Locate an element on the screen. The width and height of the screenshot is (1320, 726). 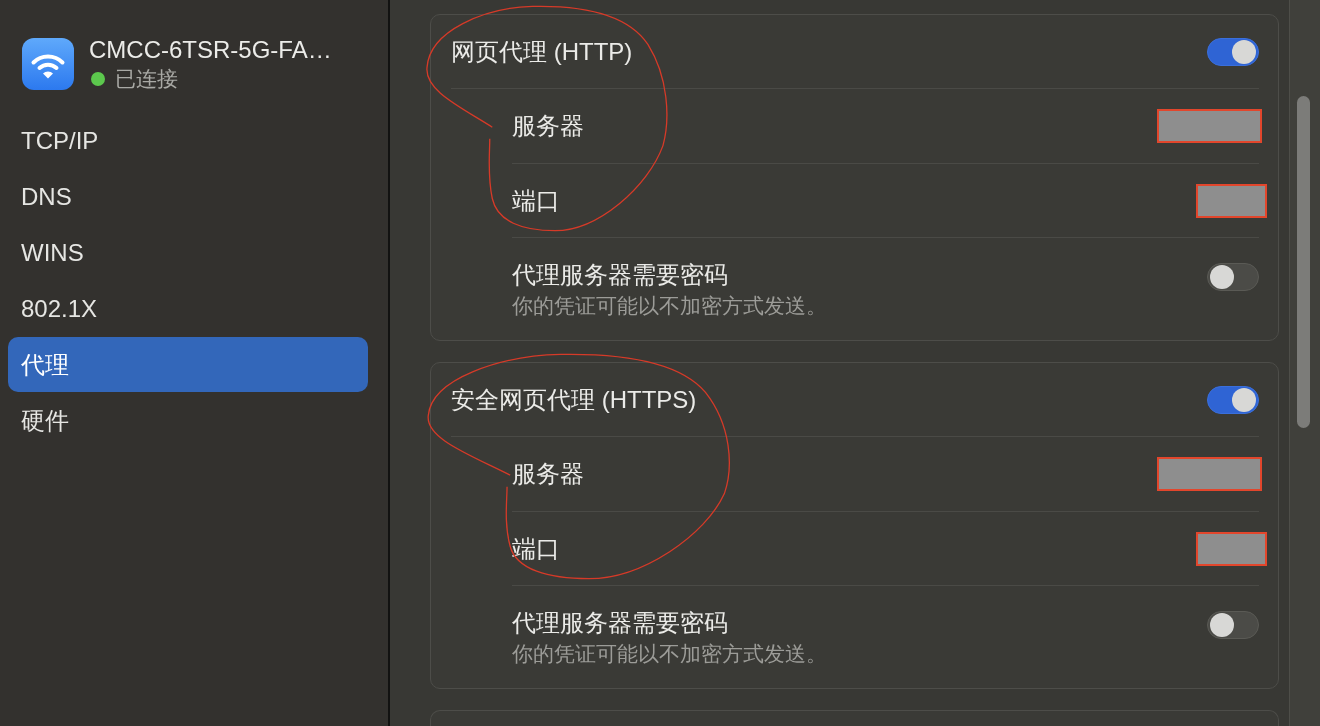
sidebar-item: TCP/IP is located at coordinates (188, 140).